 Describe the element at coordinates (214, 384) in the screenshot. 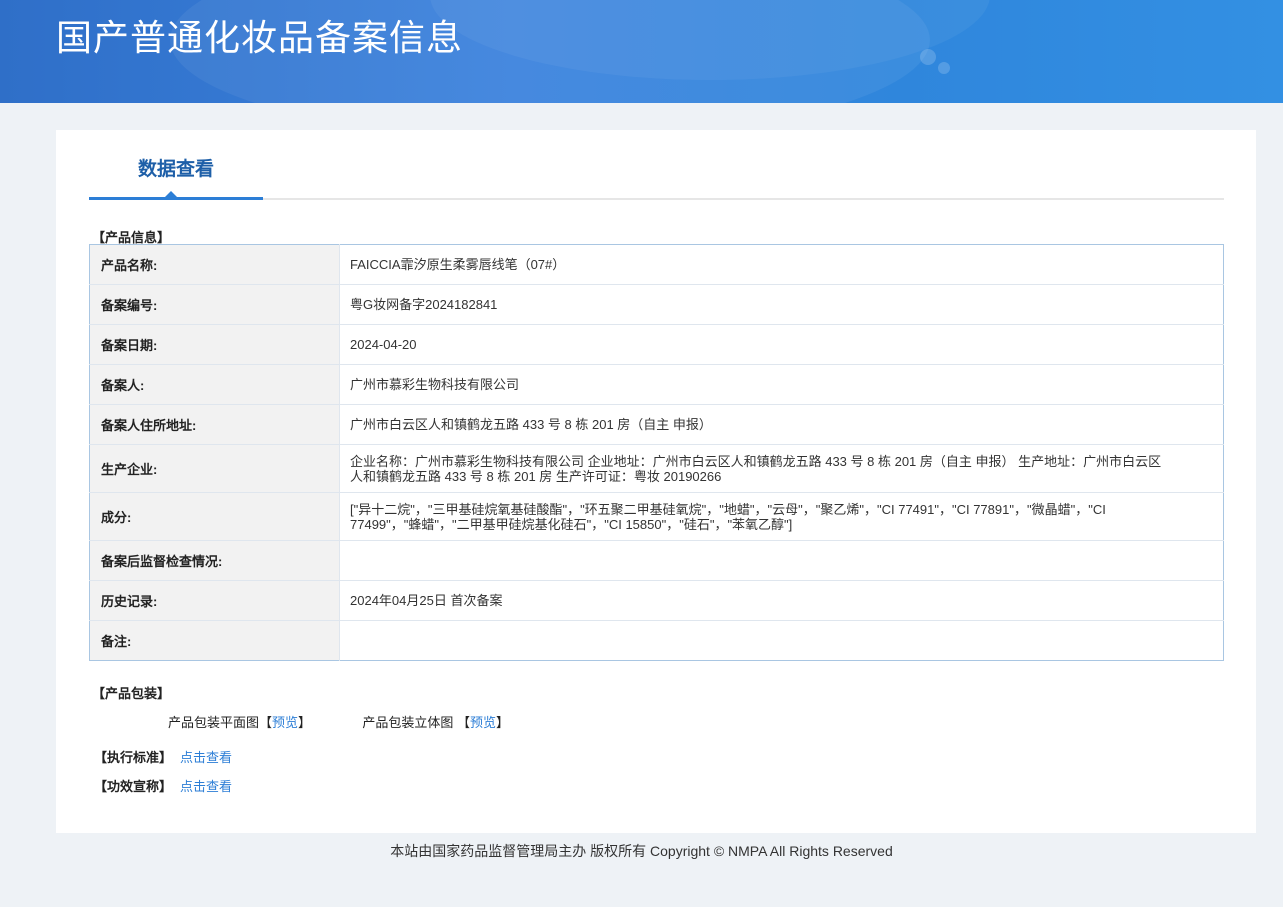

I see `row-label: 备案人:` at that location.